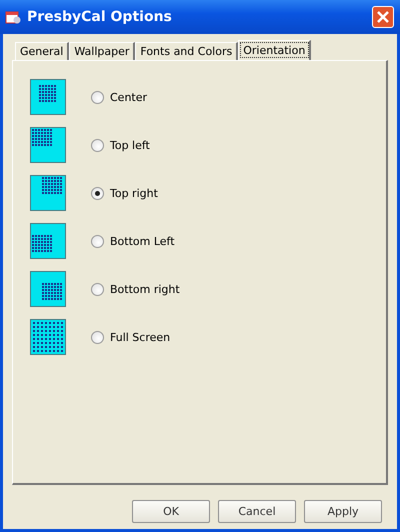 The height and width of the screenshot is (532, 400). What do you see at coordinates (102, 51) in the screenshot?
I see `tab: Wallpaper` at bounding box center [102, 51].